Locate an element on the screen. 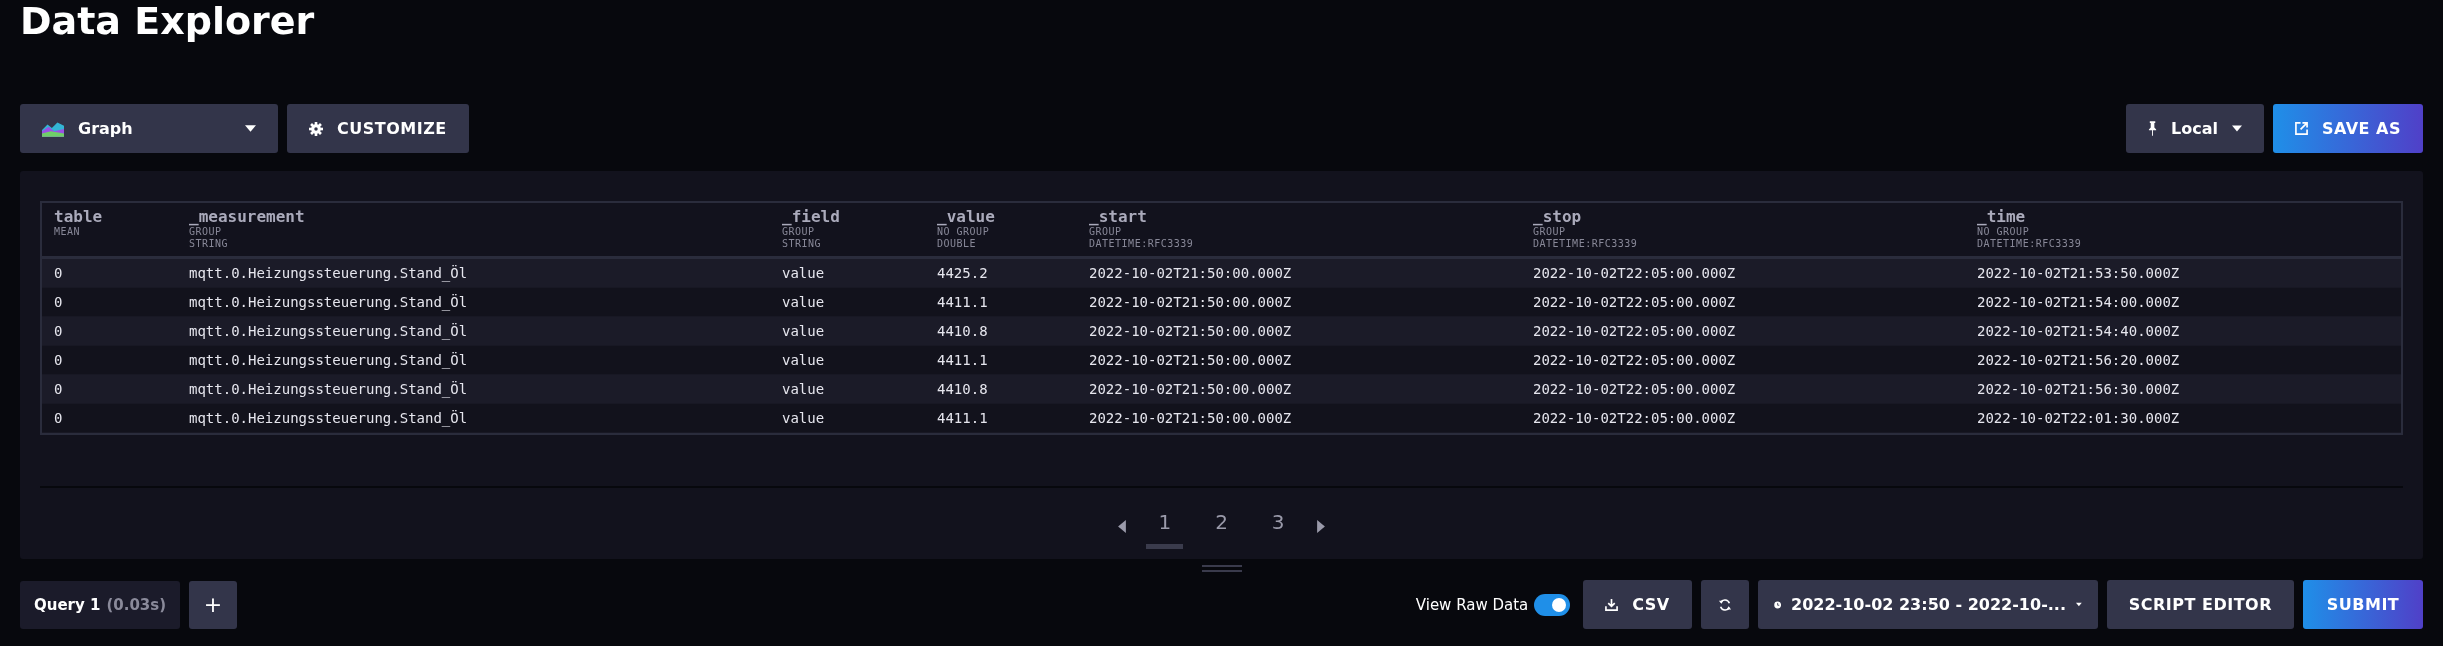 This screenshot has height=646, width=2443. external-link-icon is located at coordinates (2301, 128).